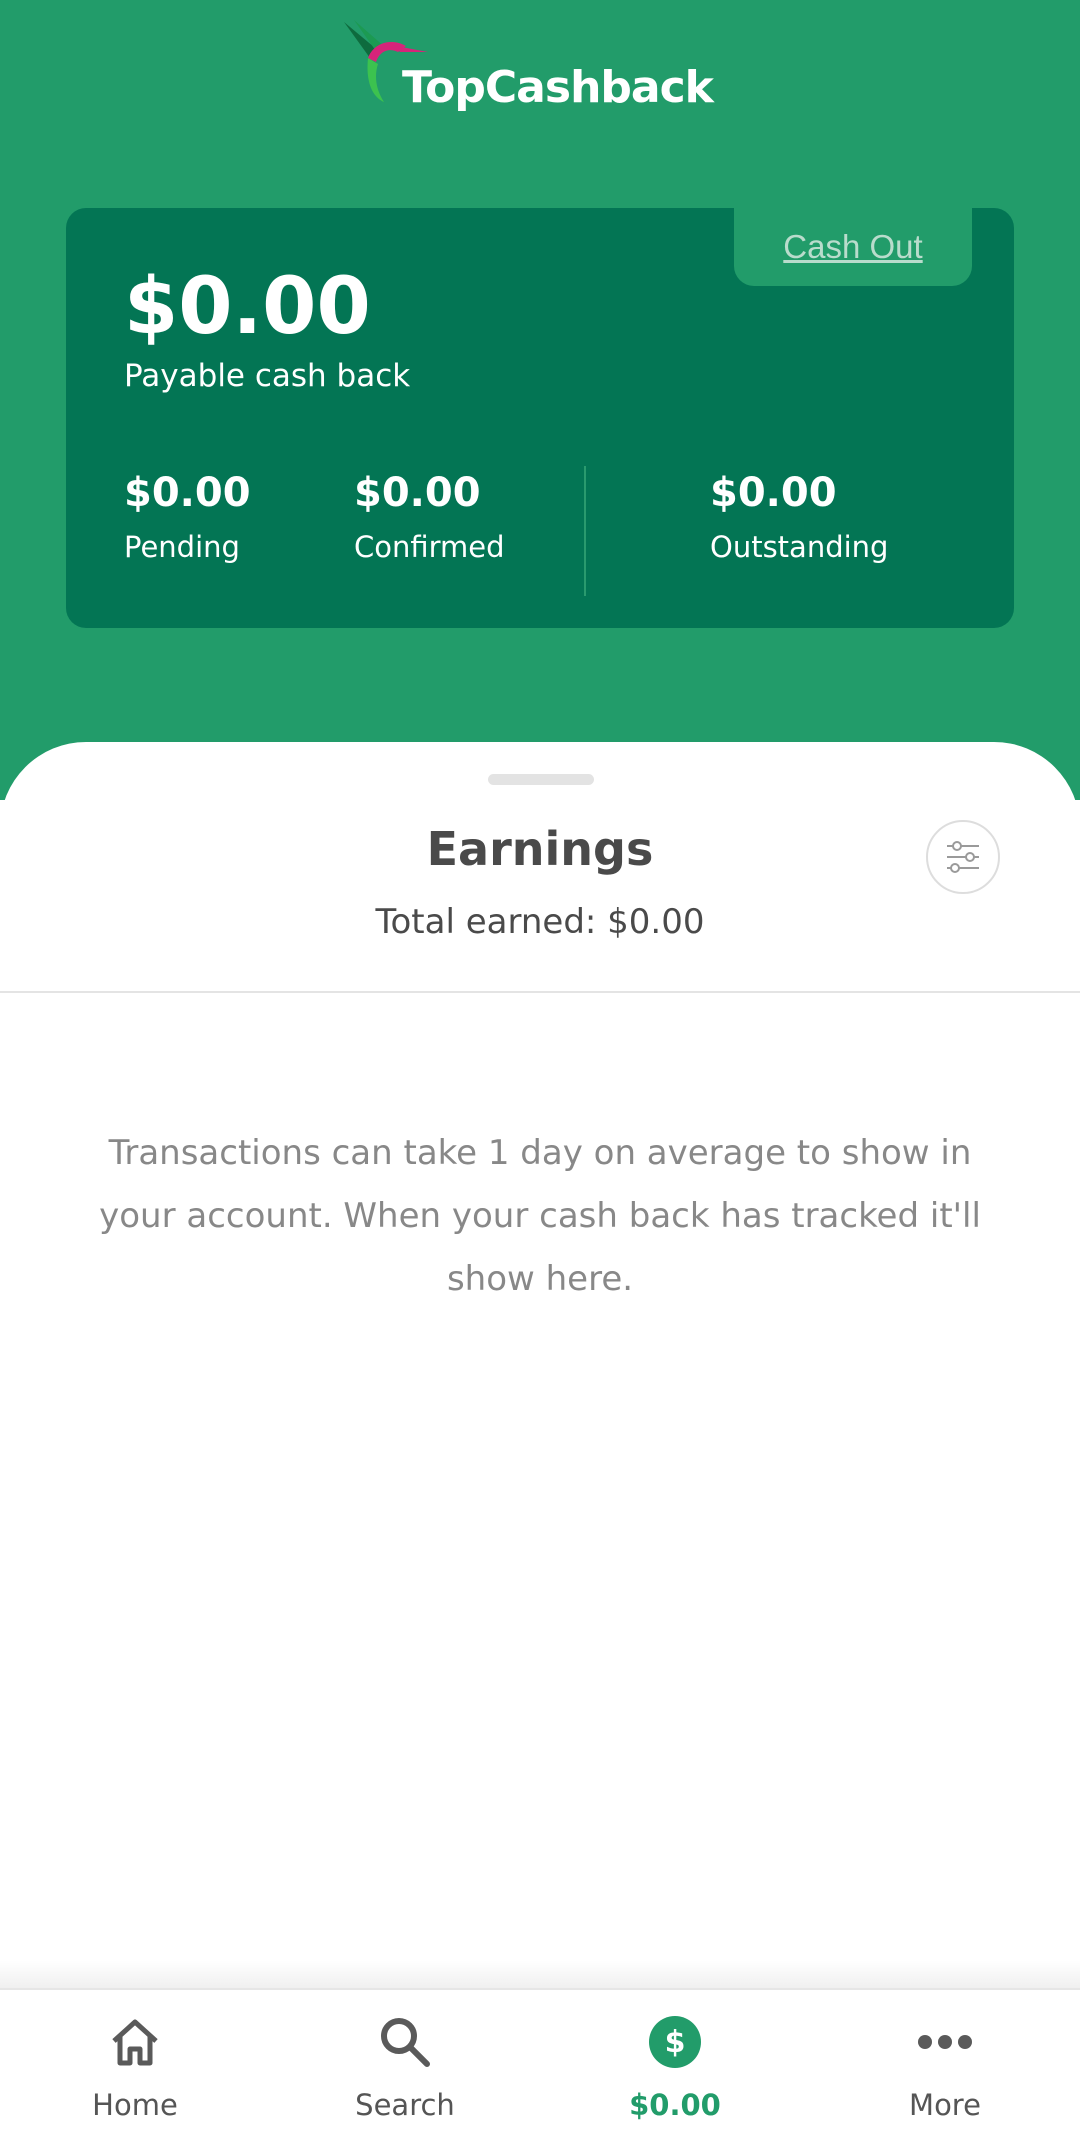 The height and width of the screenshot is (2132, 1080). Describe the element at coordinates (135, 2042) in the screenshot. I see `home-icon` at that location.